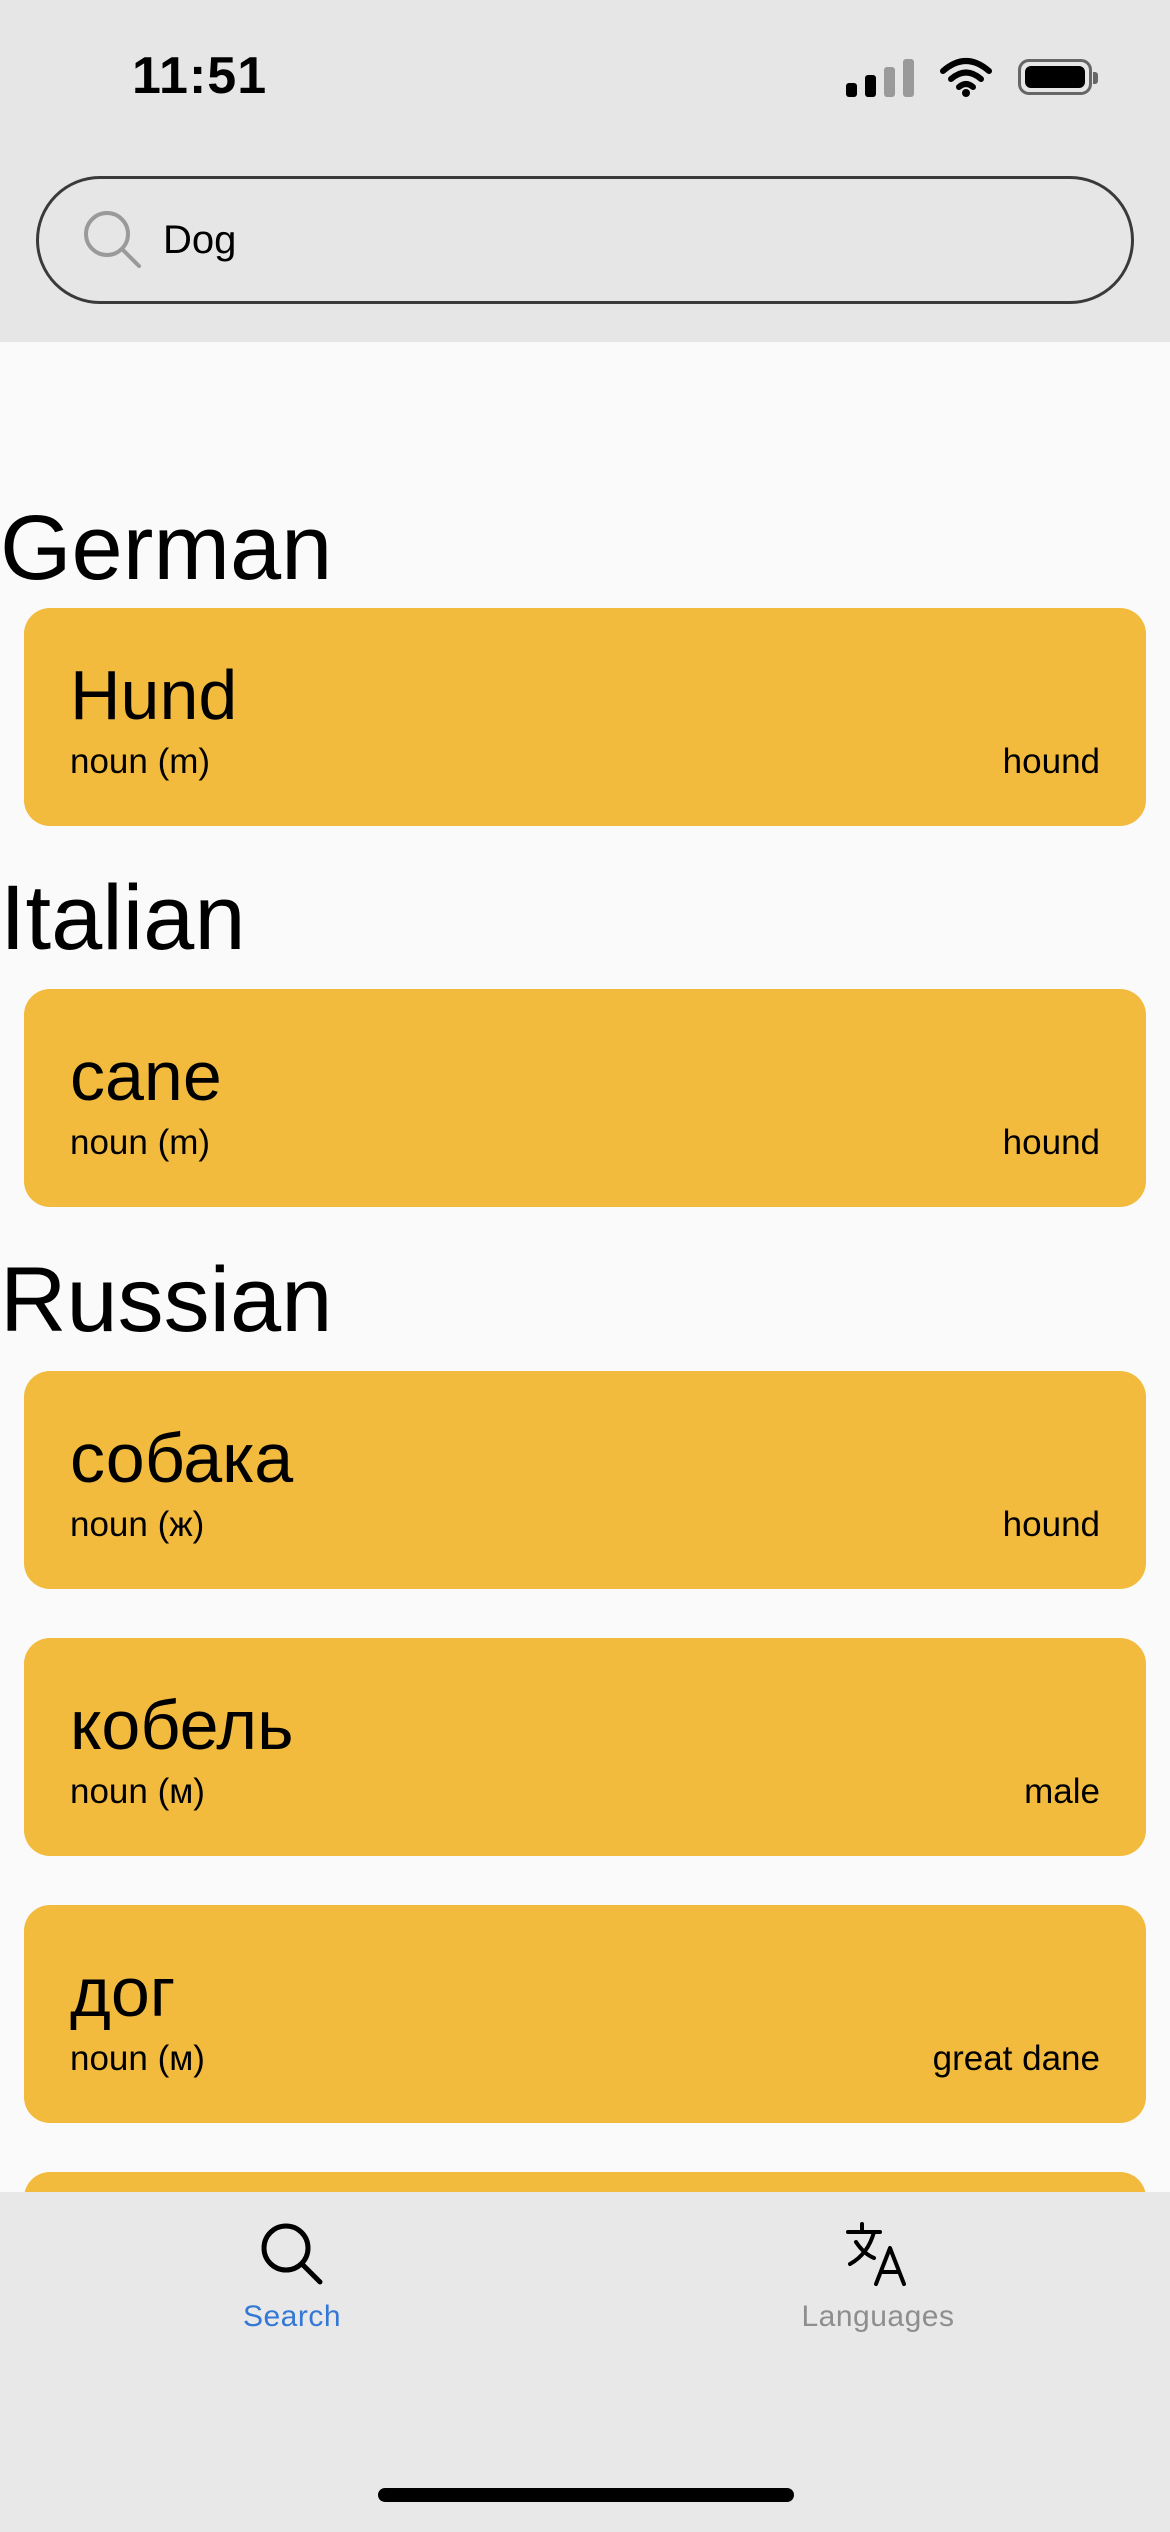 This screenshot has height=2532, width=1170. Describe the element at coordinates (166, 1300) in the screenshot. I see `section-heading-russian: Russian` at that location.